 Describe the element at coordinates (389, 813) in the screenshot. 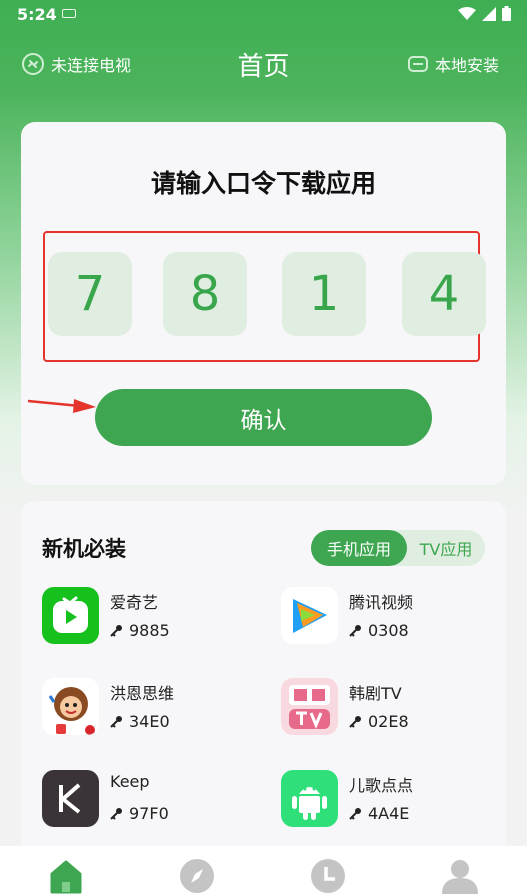

I see `app-code-value: 4A4E` at that location.